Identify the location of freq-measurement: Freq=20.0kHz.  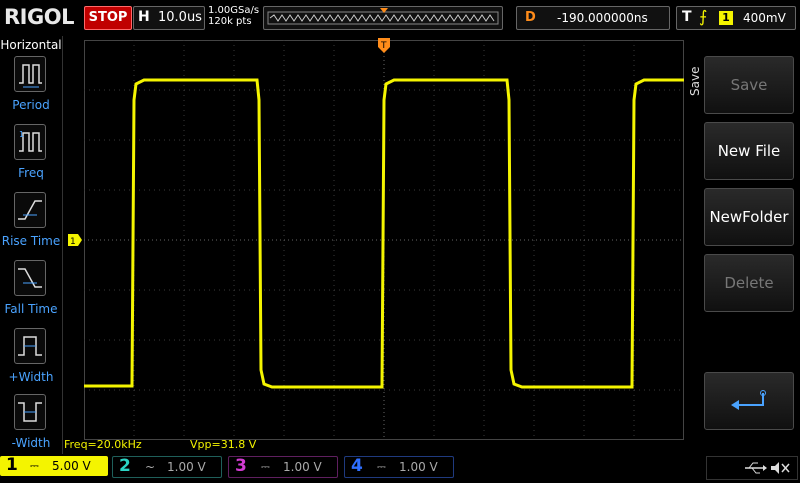
(103, 444).